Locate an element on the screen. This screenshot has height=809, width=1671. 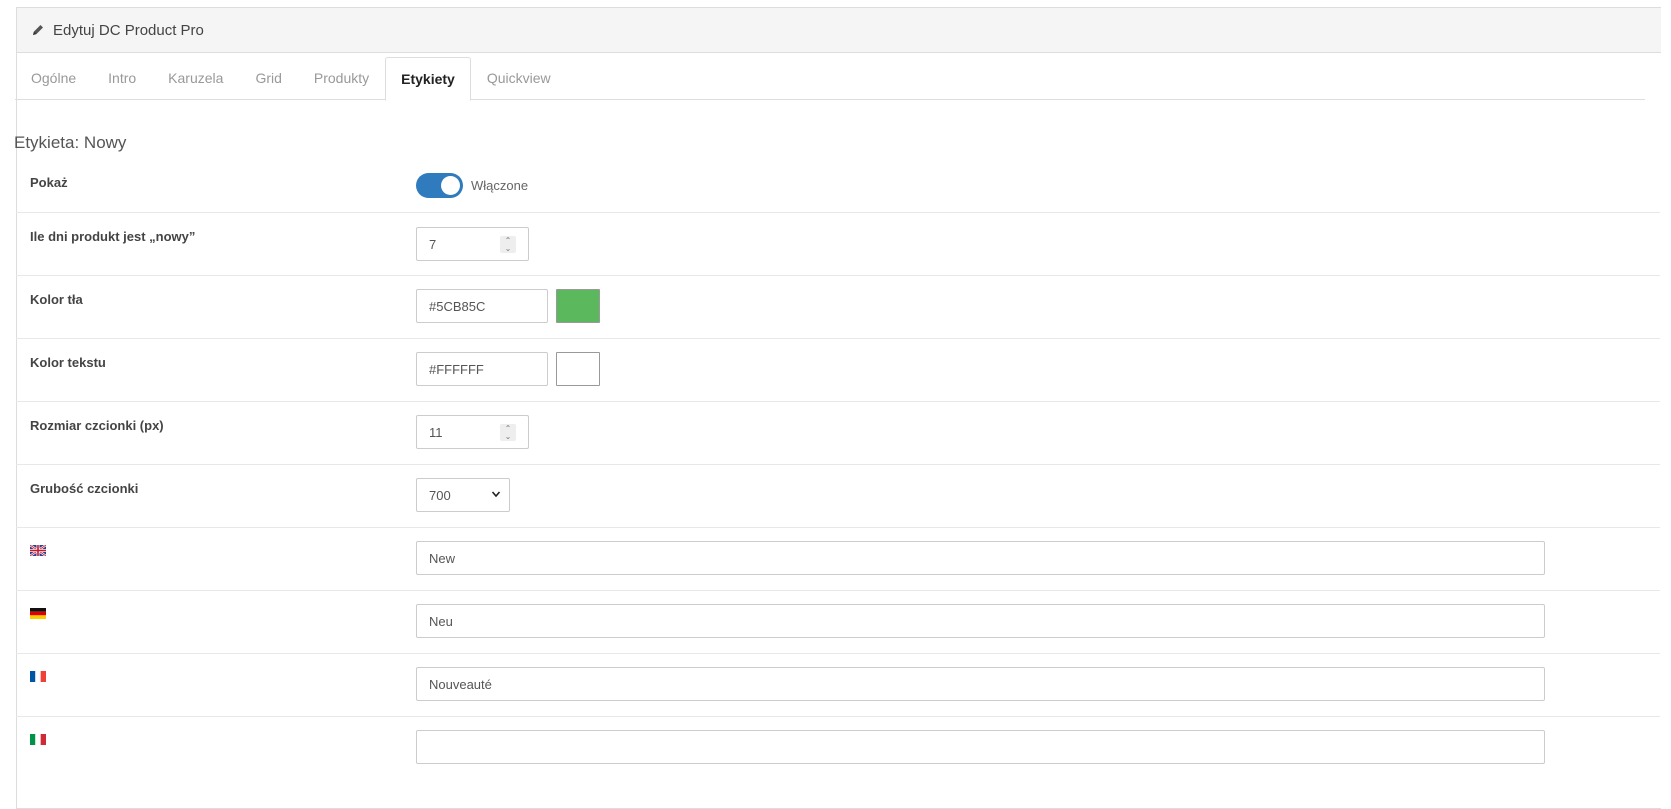
section-title: Etykieta: Nowy is located at coordinates (70, 142).